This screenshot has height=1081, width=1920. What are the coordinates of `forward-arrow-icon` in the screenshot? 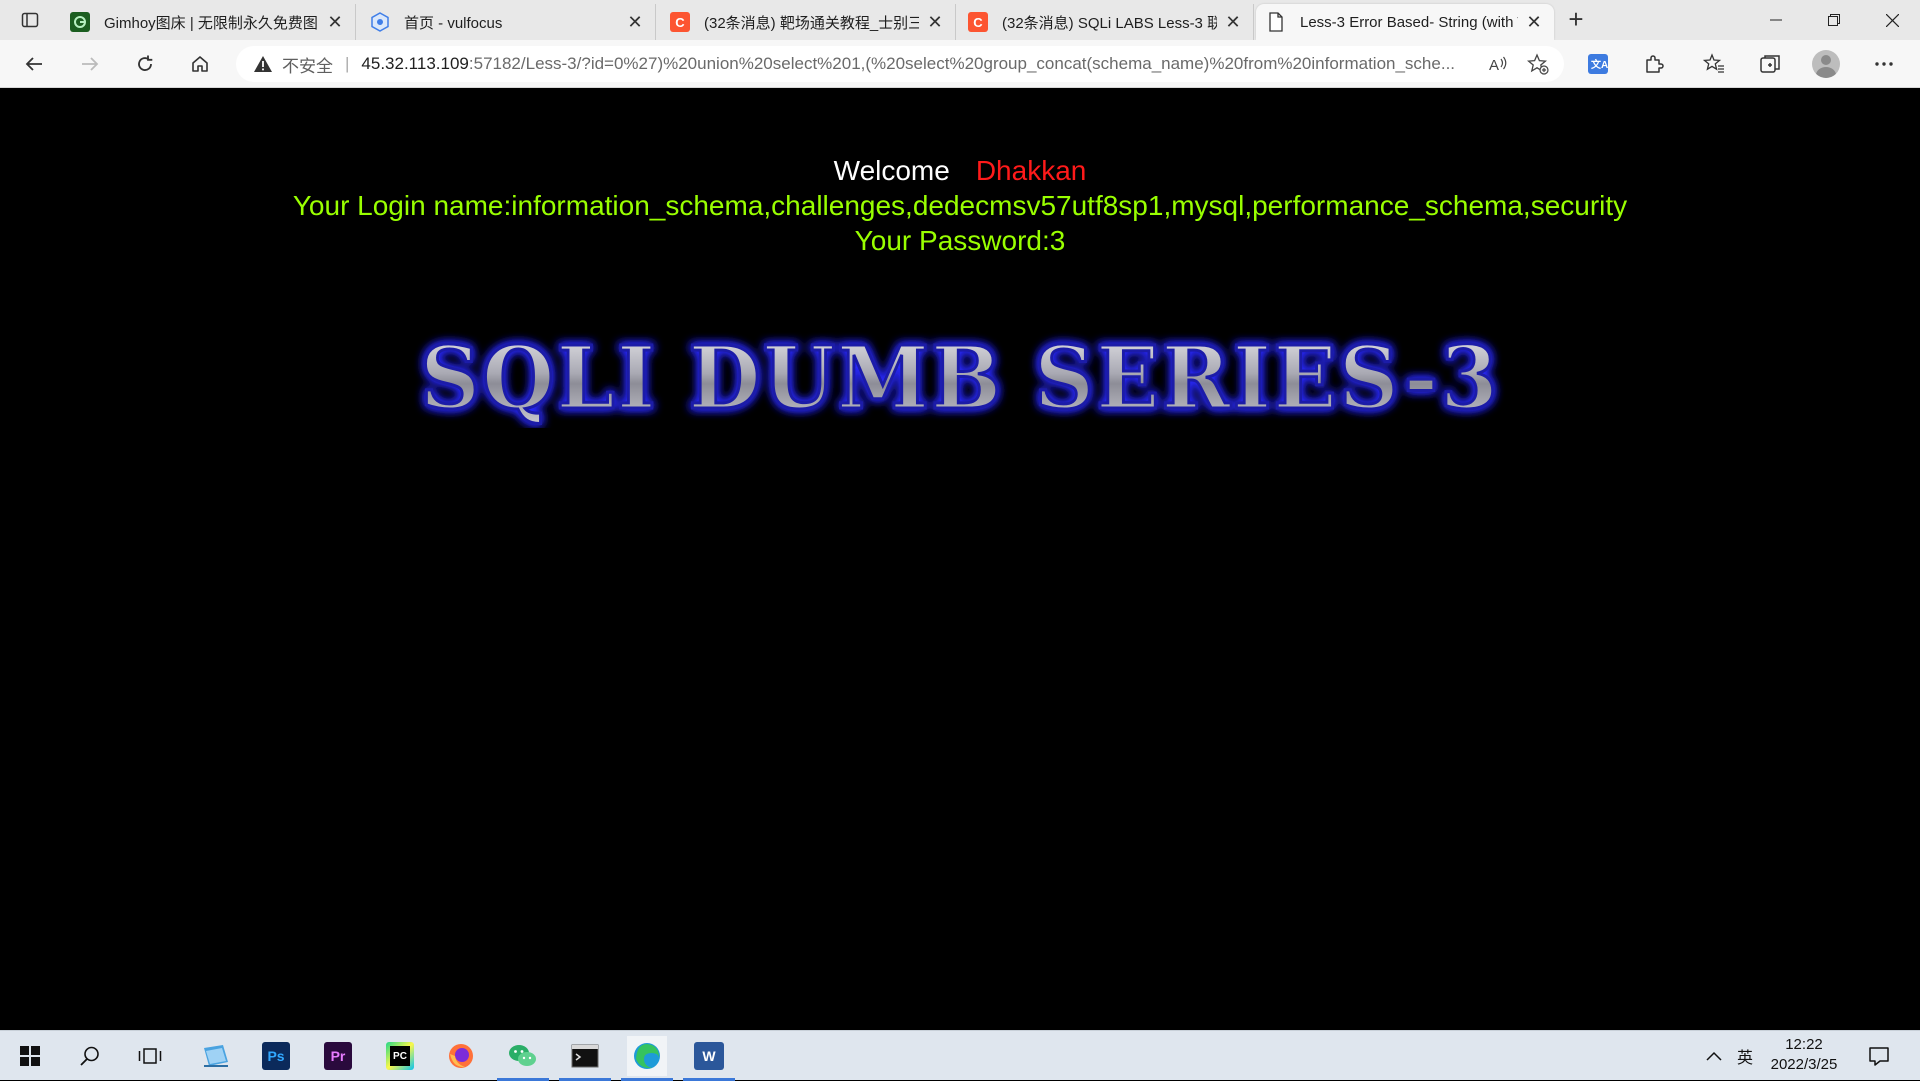 It's located at (90, 64).